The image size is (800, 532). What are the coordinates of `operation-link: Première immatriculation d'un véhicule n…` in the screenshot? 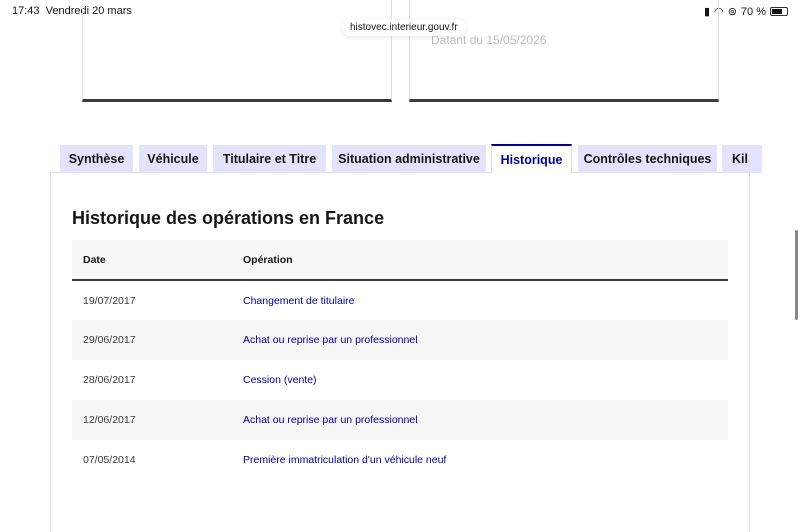 It's located at (480, 460).